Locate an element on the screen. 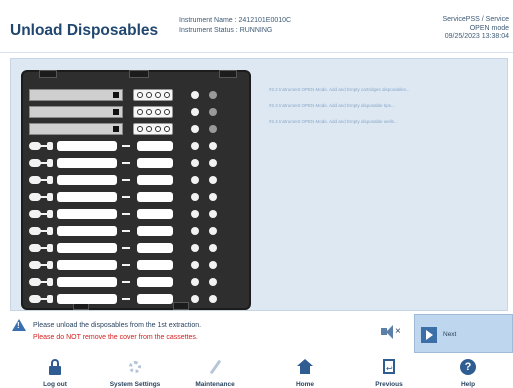  next-button: Next is located at coordinates (463, 333).